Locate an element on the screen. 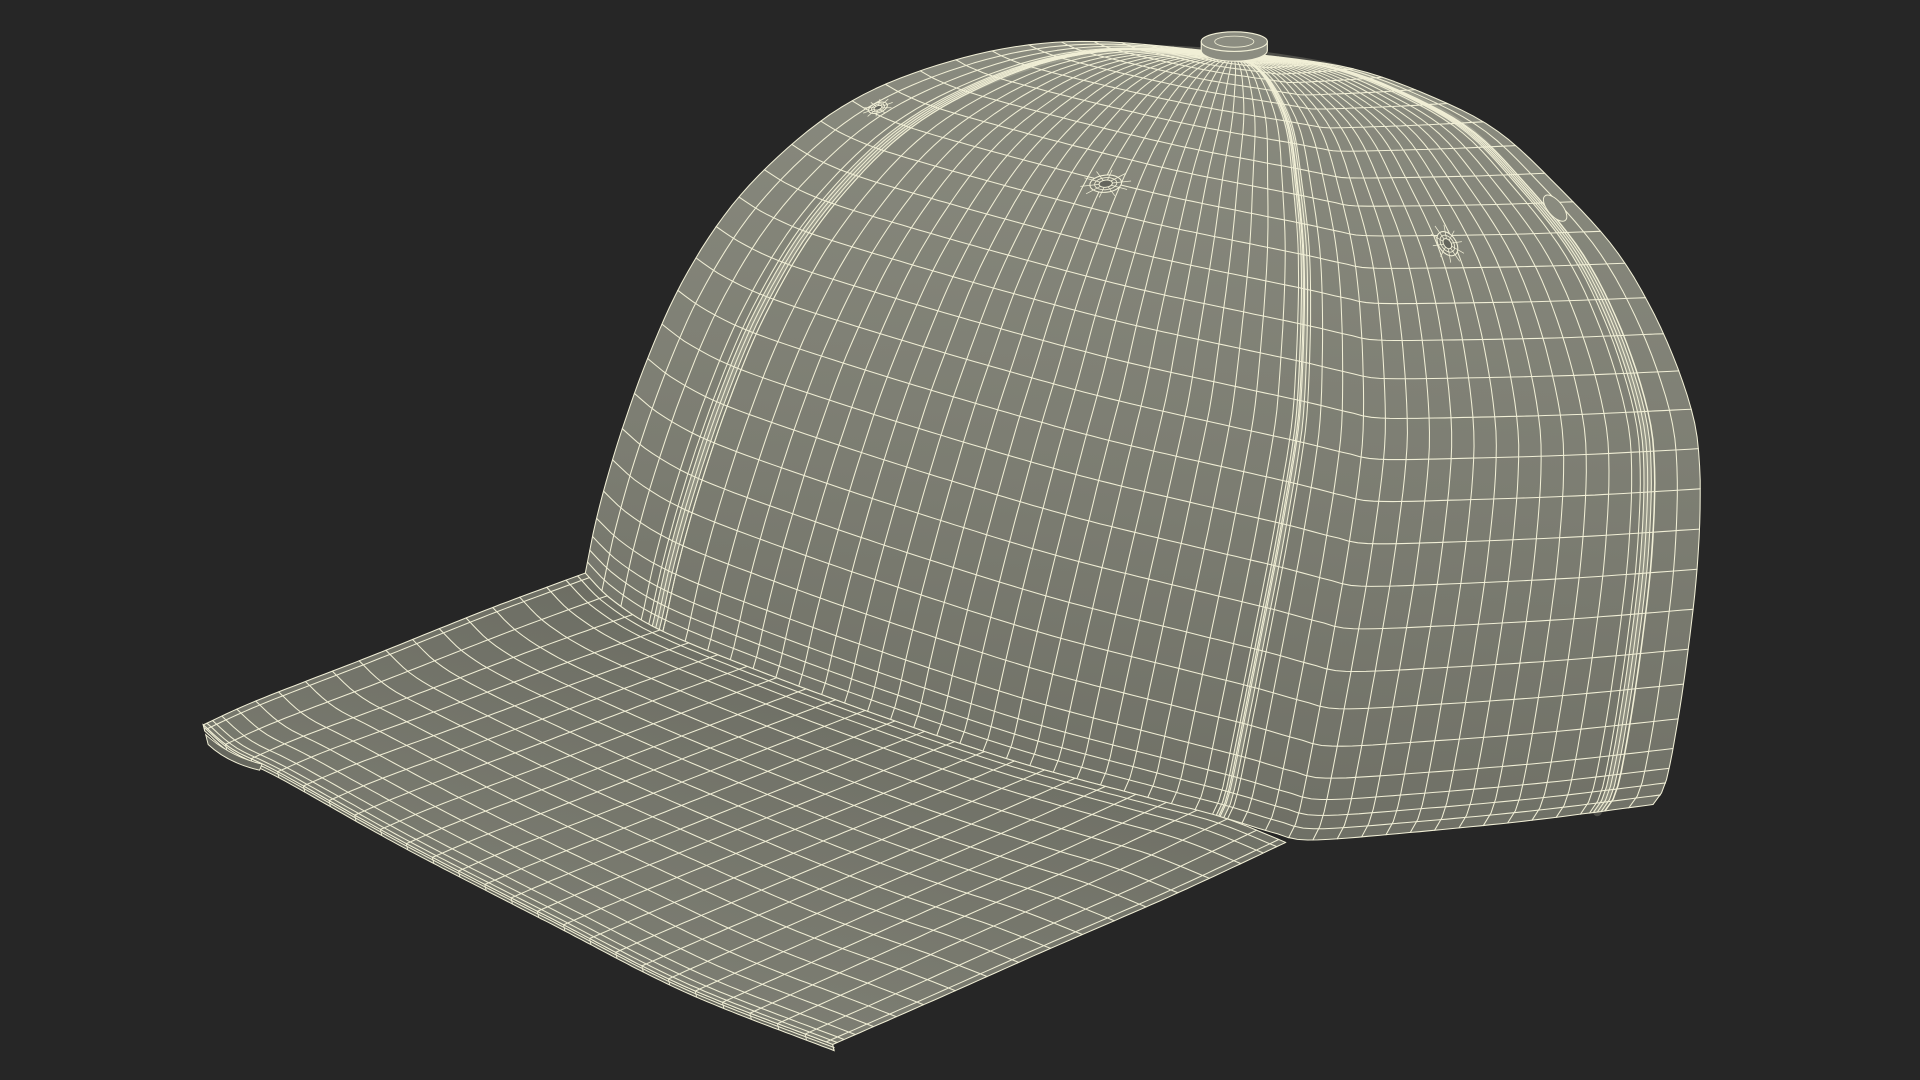 The width and height of the screenshot is (1920, 1080). top-button-face is located at coordinates (1234, 41).